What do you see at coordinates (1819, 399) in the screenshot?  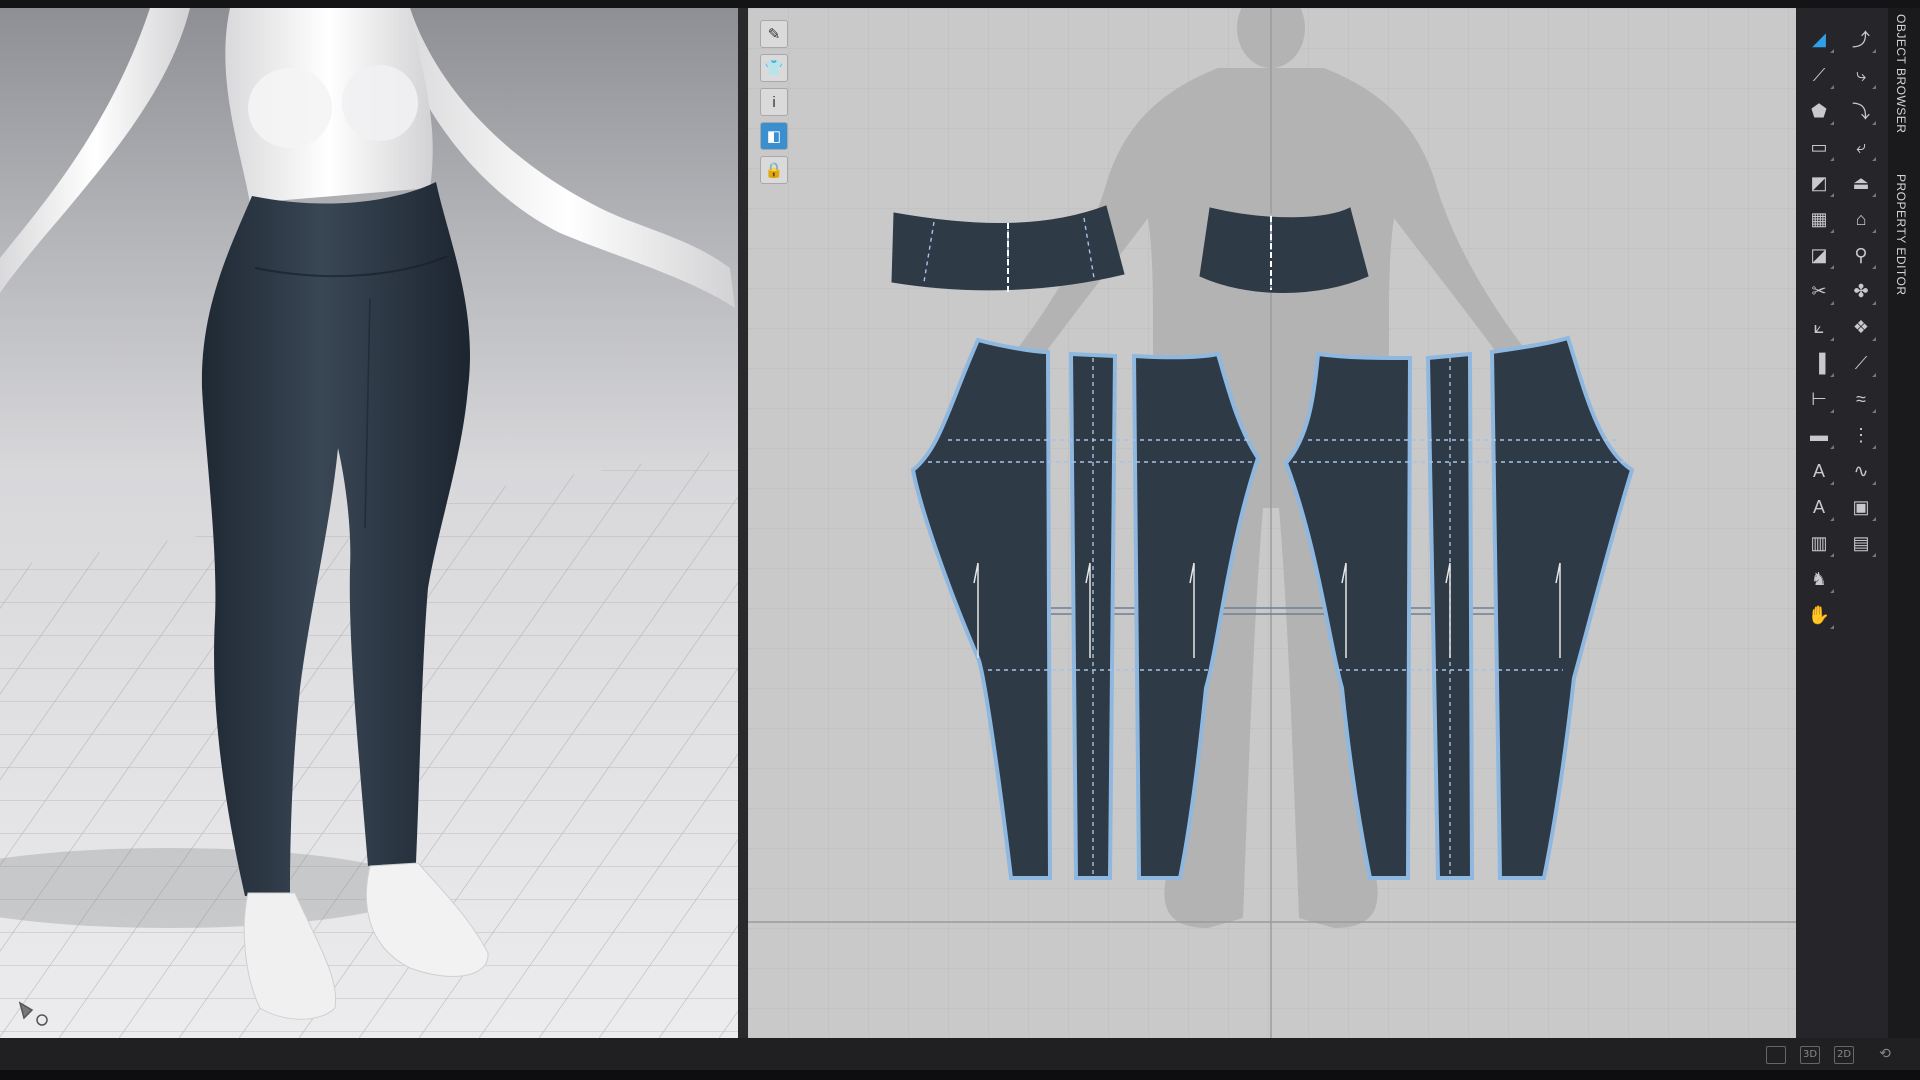 I see `ruler-icon: ⊢` at bounding box center [1819, 399].